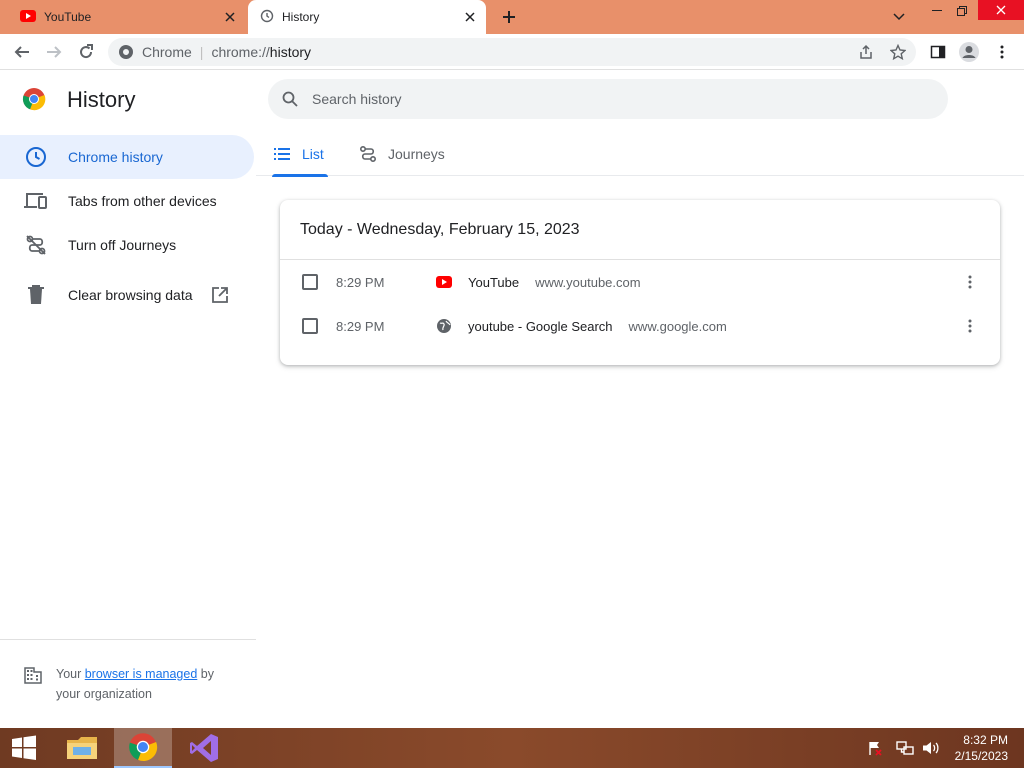  Describe the element at coordinates (509, 17) in the screenshot. I see `new-tab-button` at that location.